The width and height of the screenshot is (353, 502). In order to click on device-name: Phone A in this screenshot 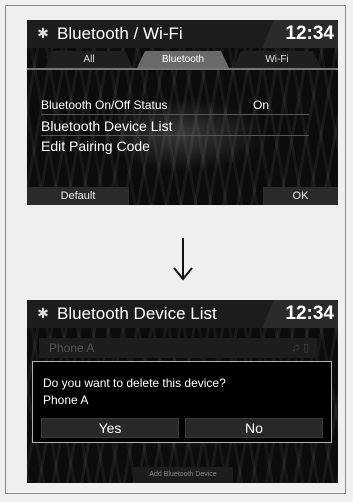, I will do `click(72, 348)`.